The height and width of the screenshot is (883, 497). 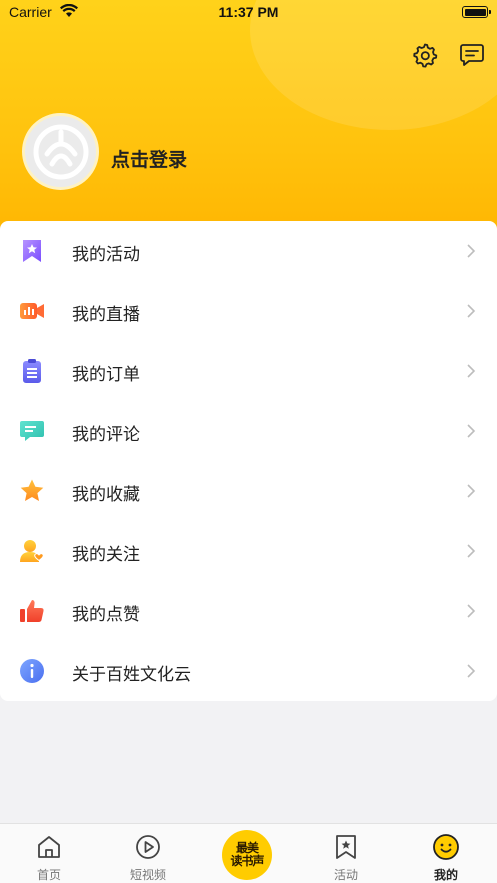 I want to click on menu-item-comments: 我的评论, so click(x=248, y=431).